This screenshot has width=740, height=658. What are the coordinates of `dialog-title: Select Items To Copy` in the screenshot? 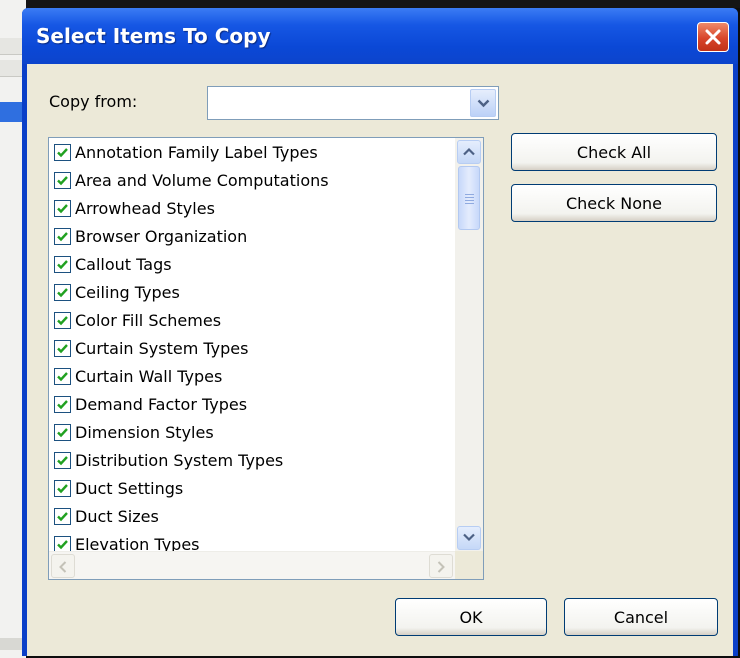 It's located at (153, 36).